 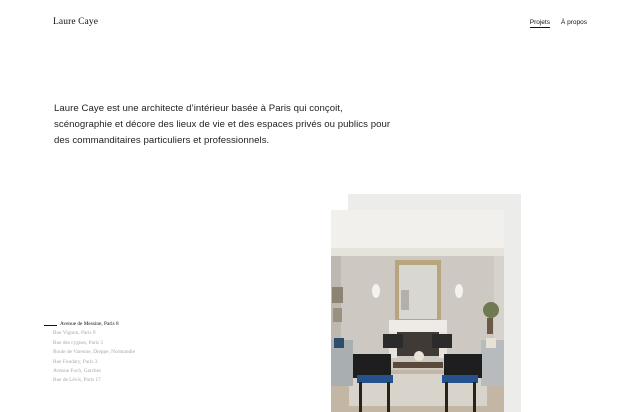 I want to click on project-item: Rue des cygnes, Paris 5, so click(x=89, y=343).